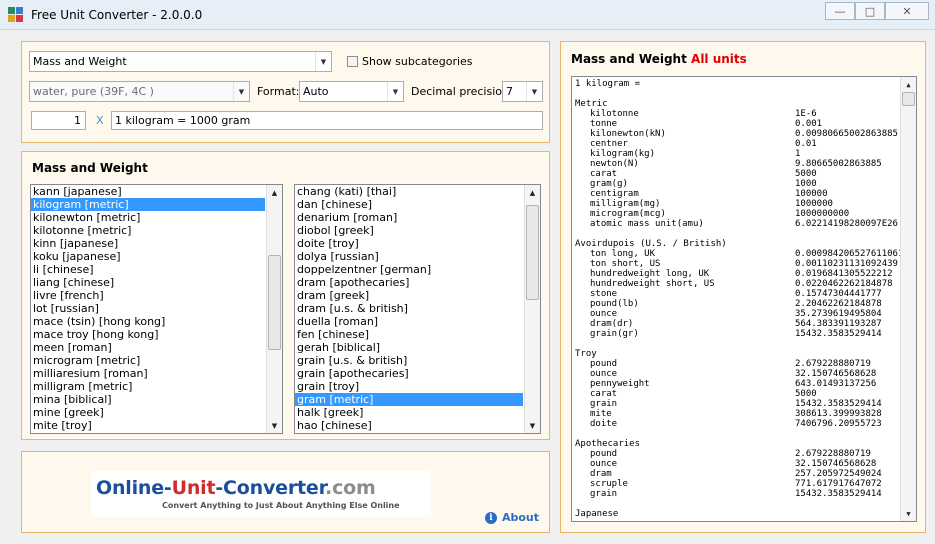 The width and height of the screenshot is (935, 544). Describe the element at coordinates (409, 269) in the screenshot. I see `list-item: doppelzentner [german]` at that location.